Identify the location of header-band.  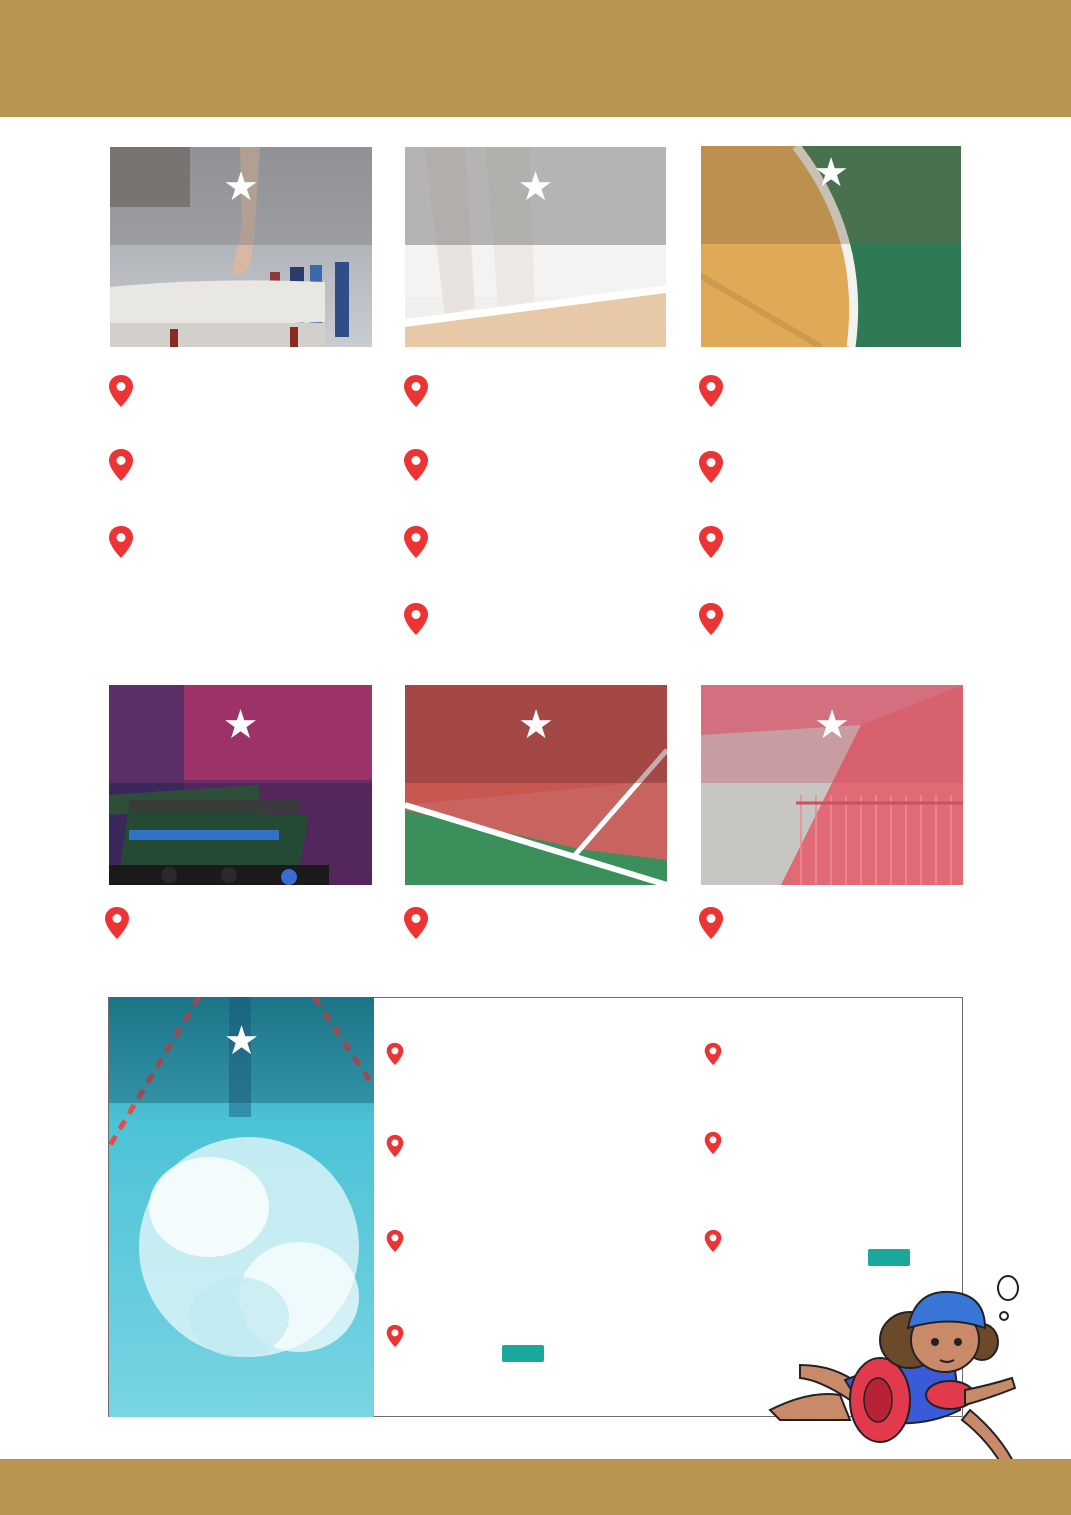
(535, 58).